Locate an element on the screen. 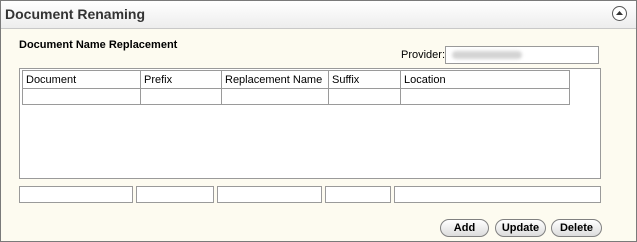 Image resolution: width=637 pixels, height=242 pixels. suffix-input is located at coordinates (358, 194).